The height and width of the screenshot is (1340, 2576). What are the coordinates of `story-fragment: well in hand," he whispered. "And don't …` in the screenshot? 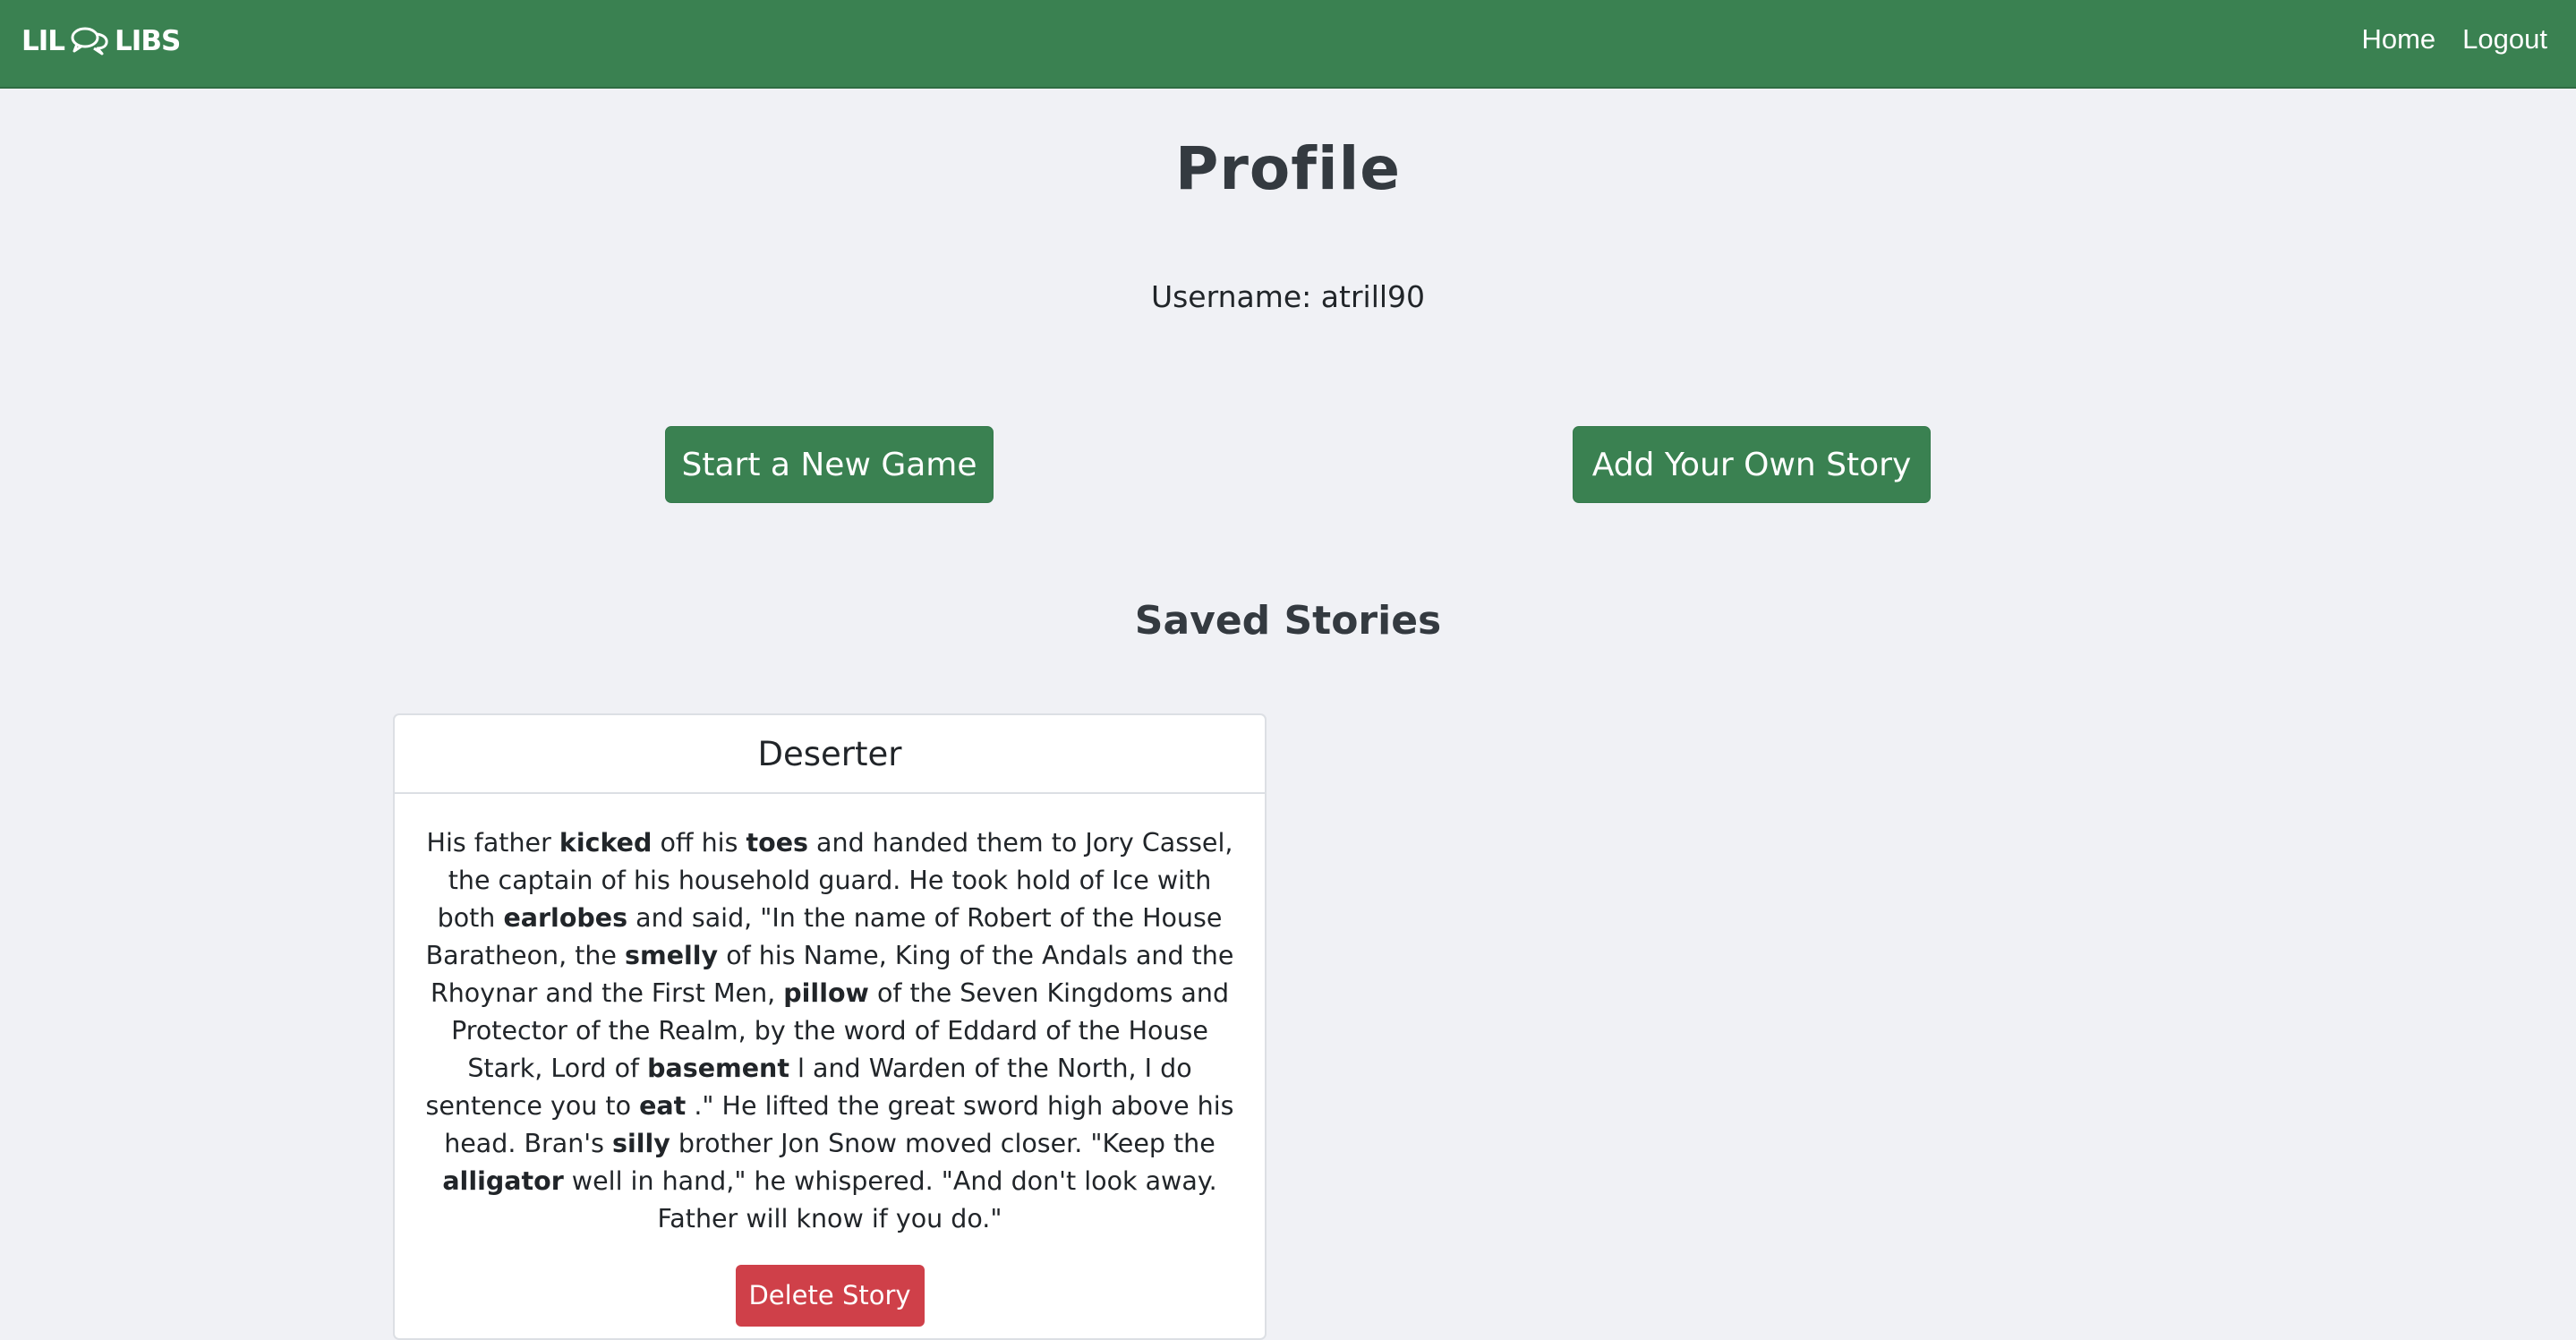 It's located at (890, 1199).